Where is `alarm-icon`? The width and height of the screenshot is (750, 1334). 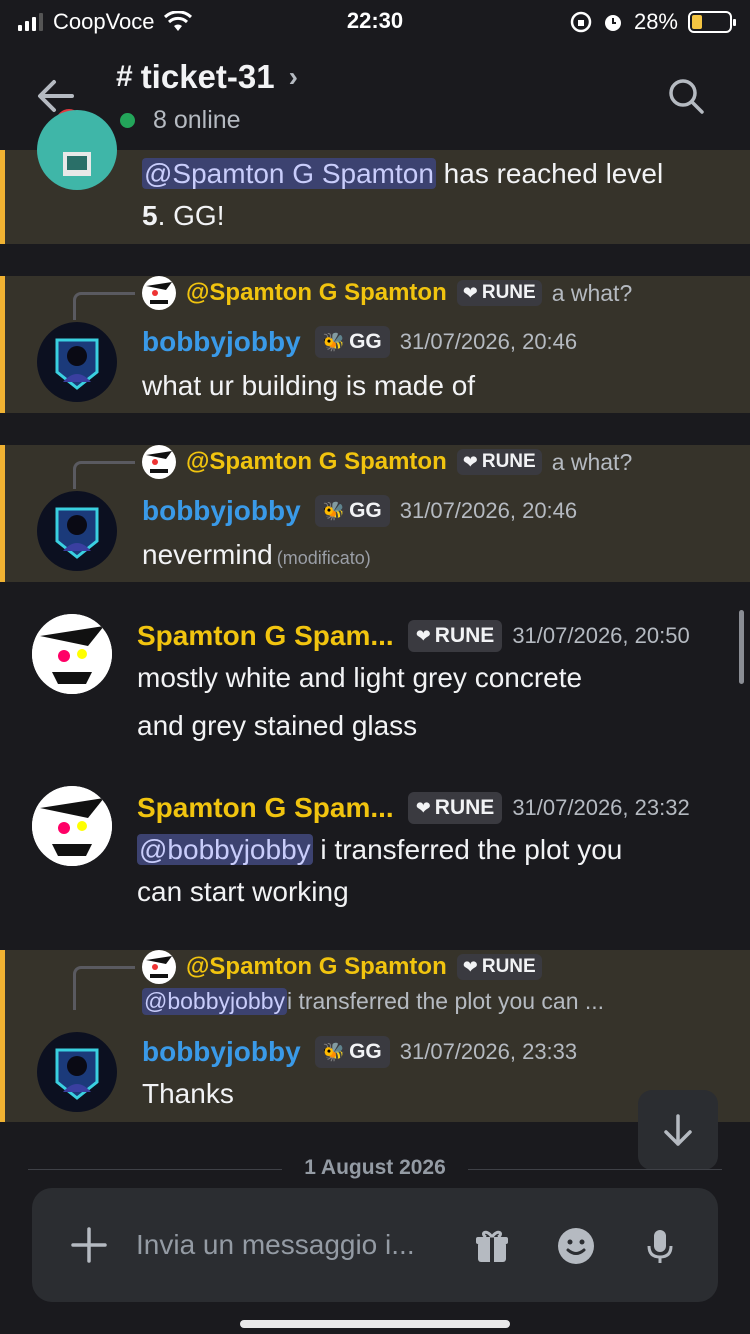 alarm-icon is located at coordinates (612, 23).